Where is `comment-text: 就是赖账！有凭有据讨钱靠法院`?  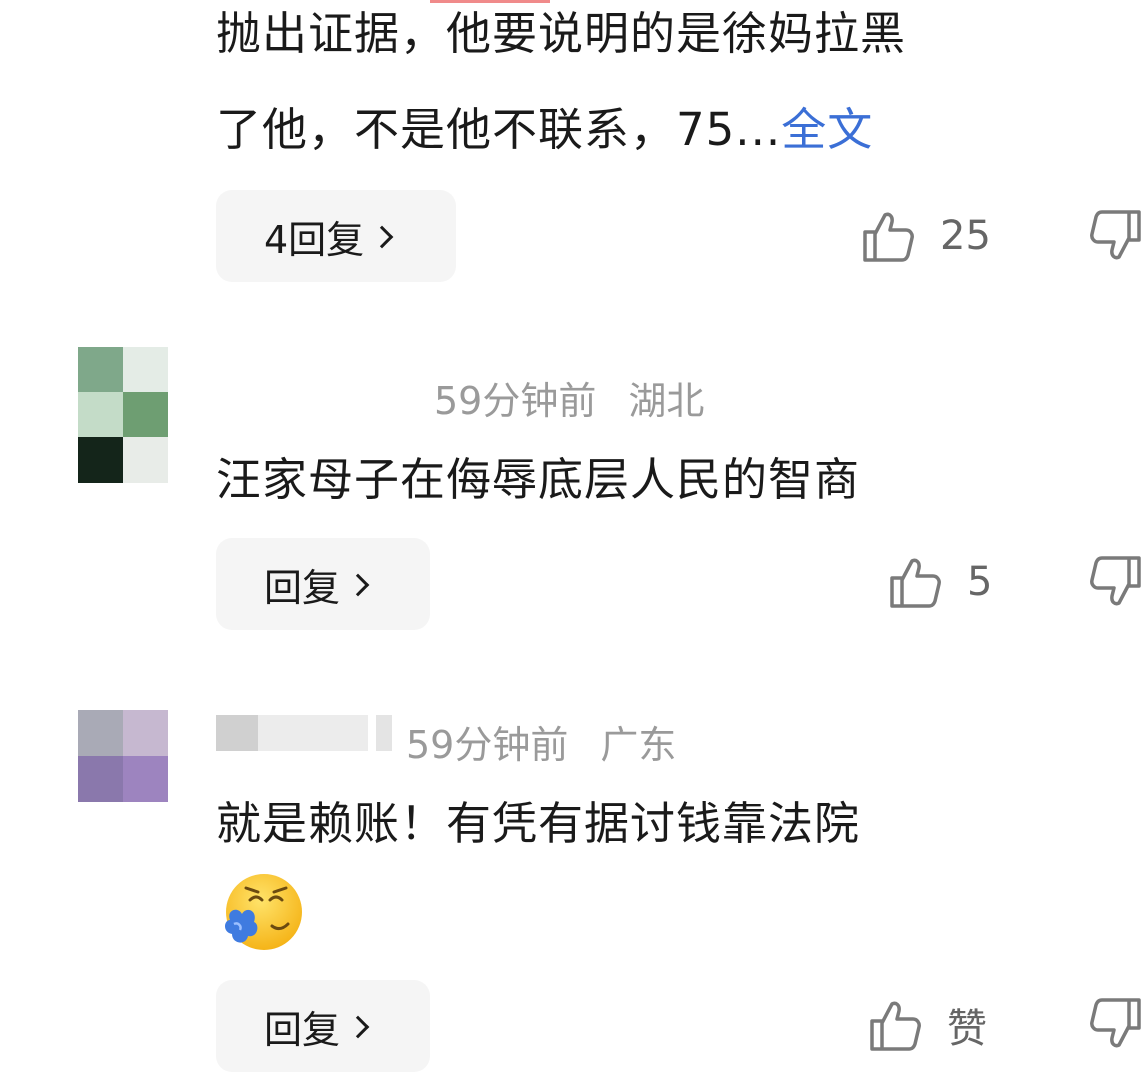 comment-text: 就是赖账！有凭有据讨钱靠法院 is located at coordinates (538, 823).